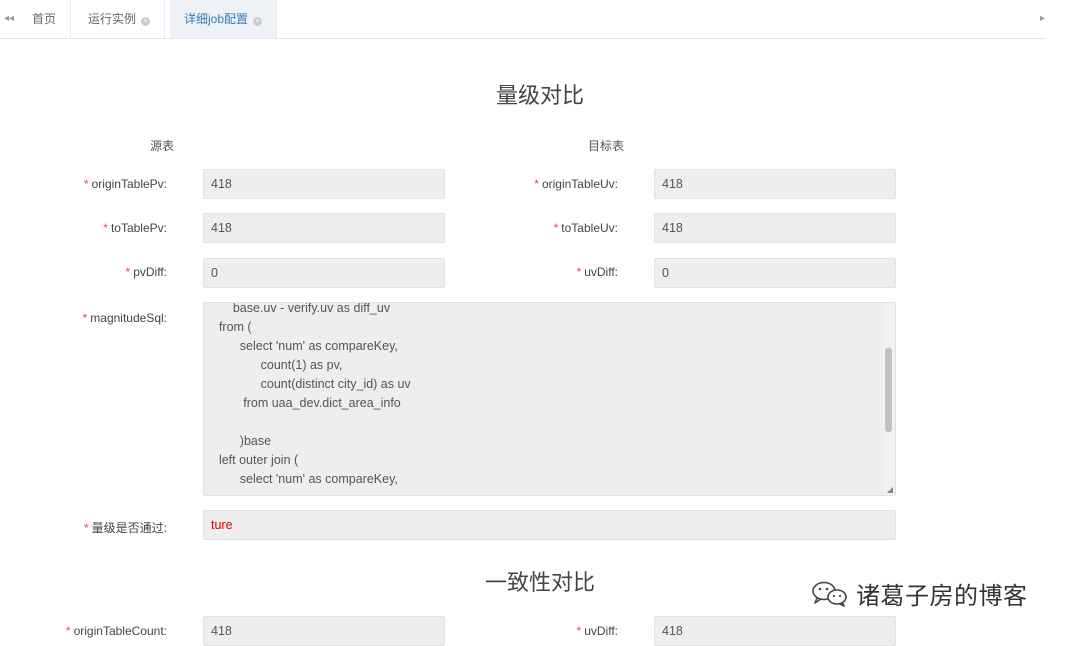 The image size is (1080, 646). Describe the element at coordinates (324, 273) in the screenshot. I see `pv-diff-field: 0` at that location.